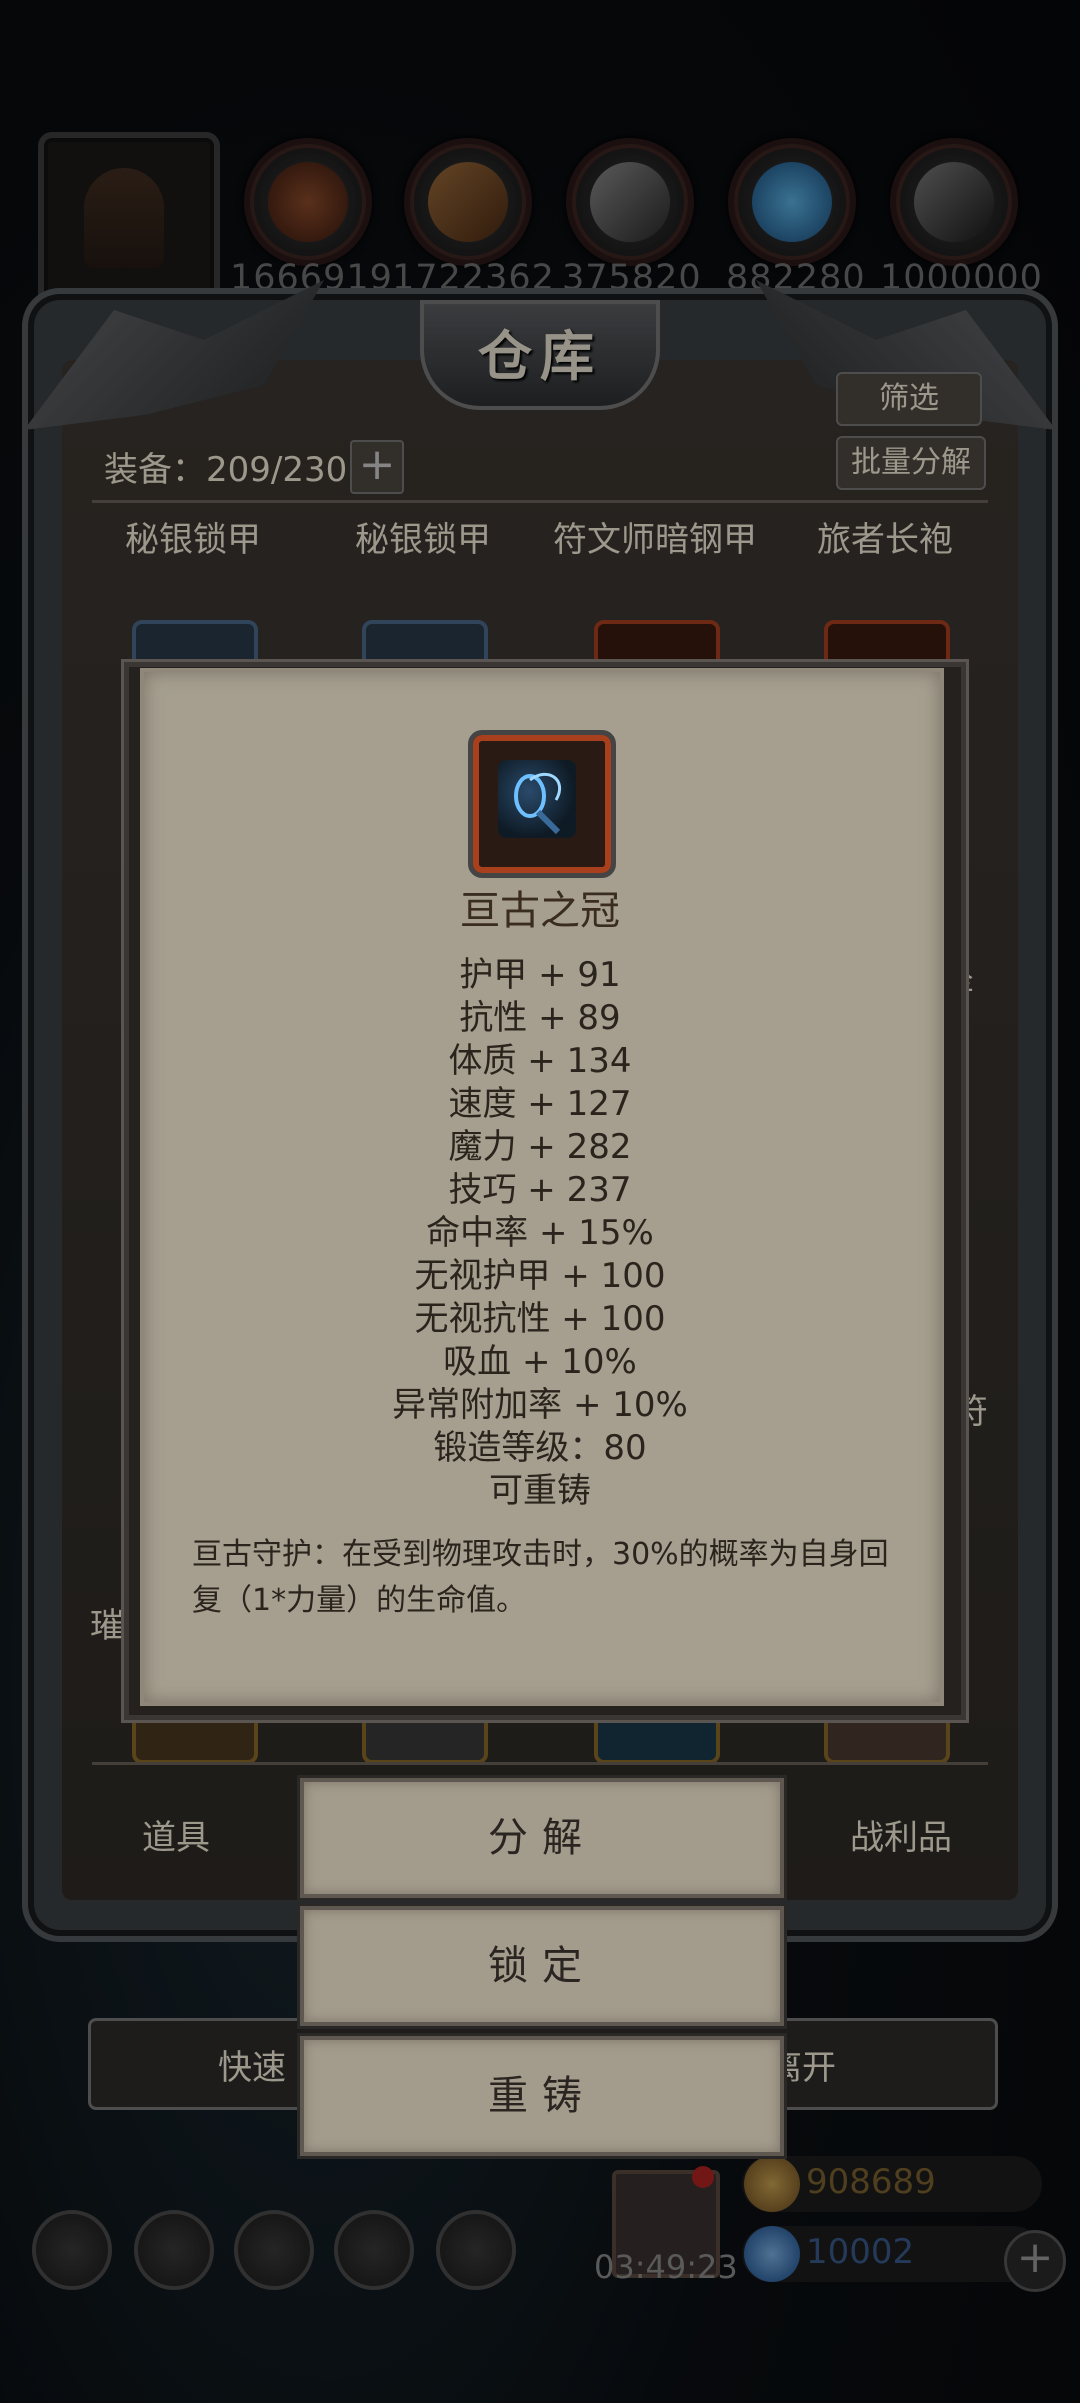 The image size is (1080, 2403). What do you see at coordinates (540, 1018) in the screenshot?
I see `stat-resistance: 抗性 + 89` at bounding box center [540, 1018].